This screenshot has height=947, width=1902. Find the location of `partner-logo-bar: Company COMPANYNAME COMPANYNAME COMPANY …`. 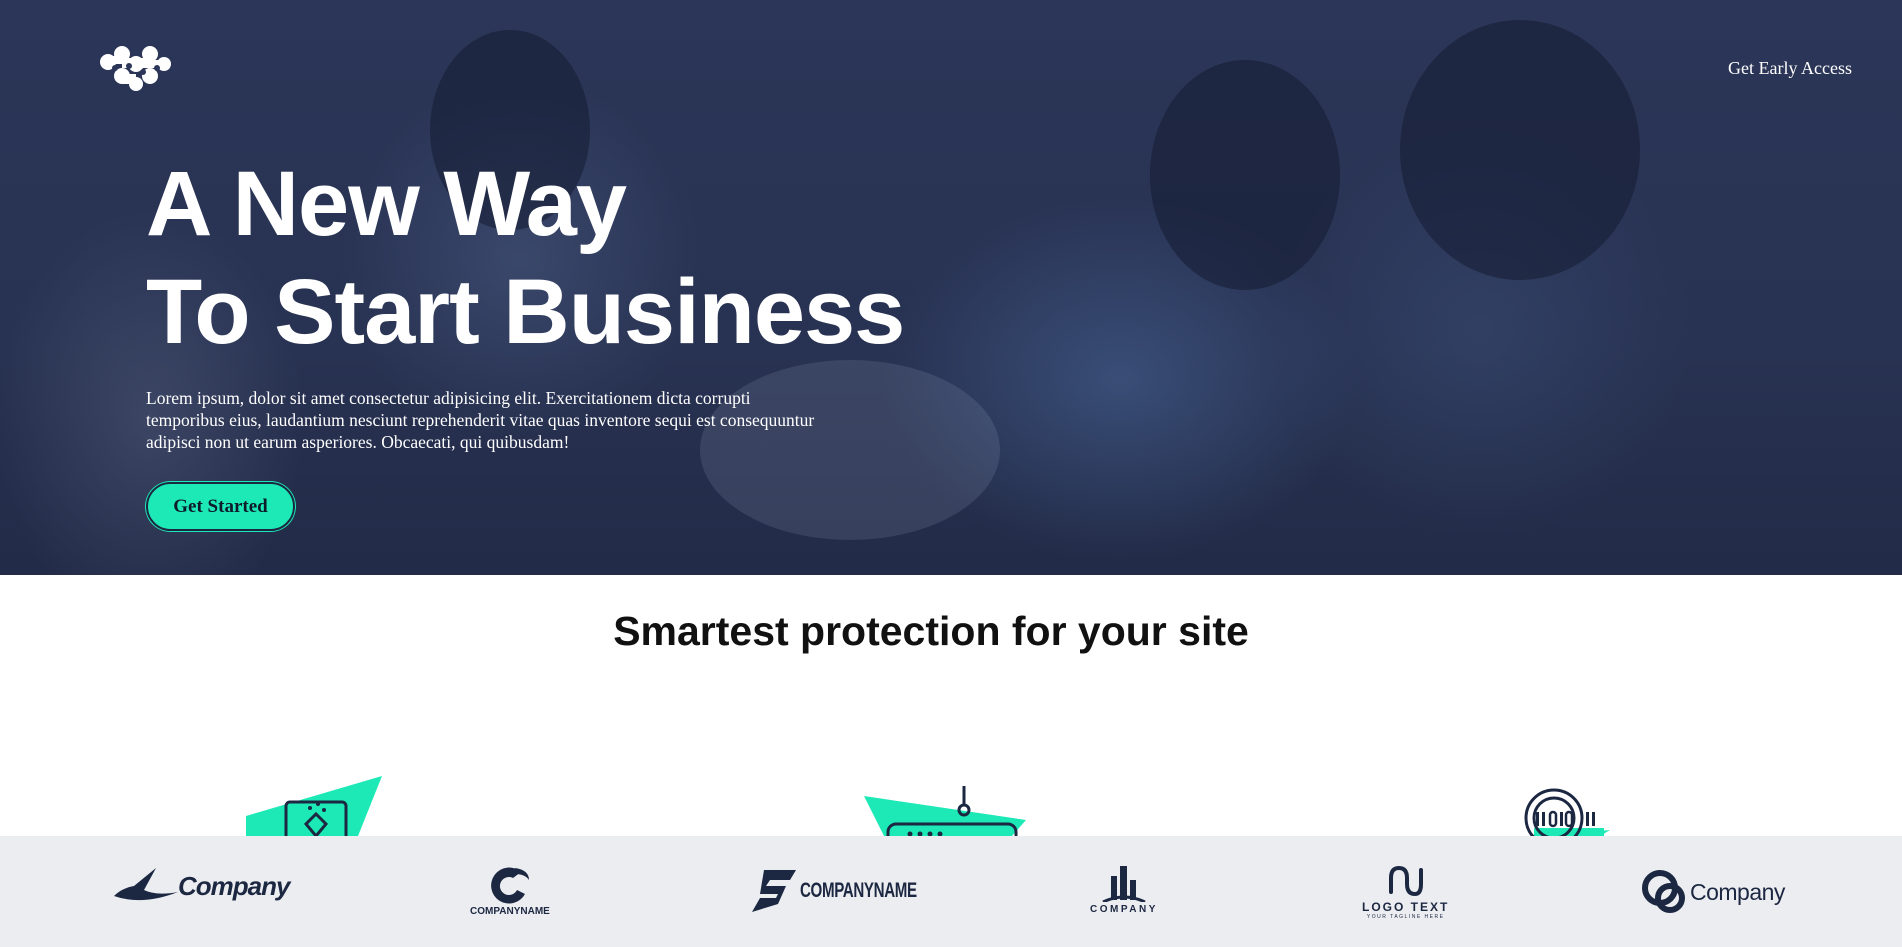

partner-logo-bar: Company COMPANYNAME COMPANYNAME COMPANY … is located at coordinates (951, 891).